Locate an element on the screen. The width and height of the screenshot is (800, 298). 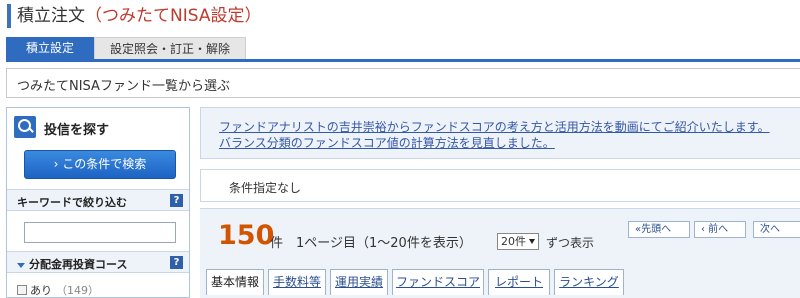
tab-inquiry-modify-cancel: 設定照会・訂正・解除 is located at coordinates (170, 48).